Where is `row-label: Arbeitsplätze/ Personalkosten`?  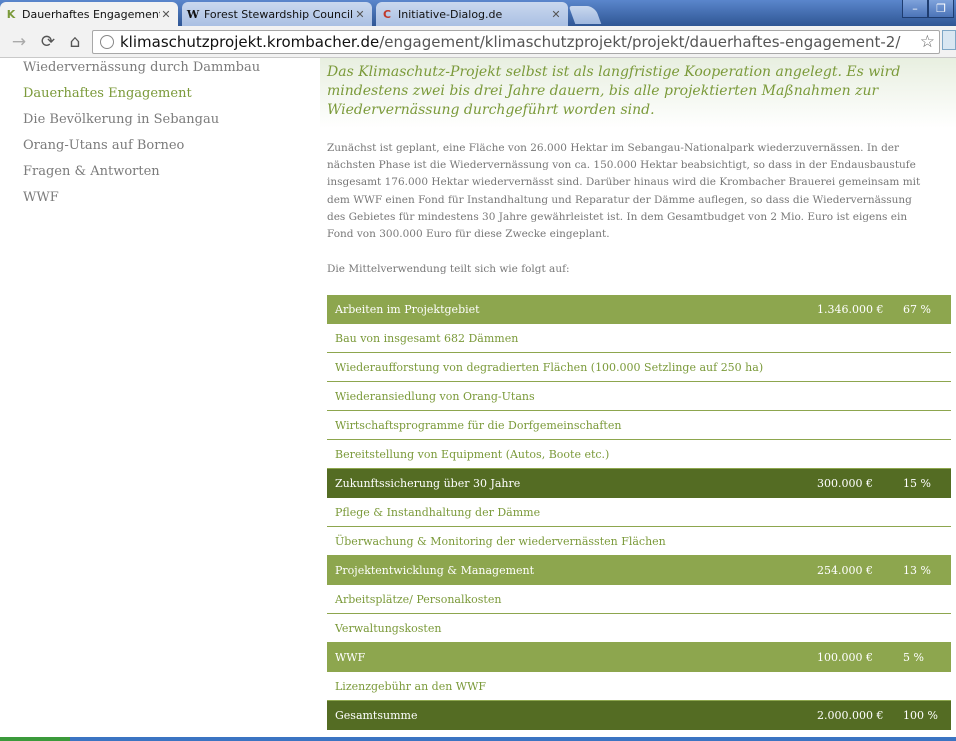 row-label: Arbeitsplätze/ Personalkosten is located at coordinates (418, 599).